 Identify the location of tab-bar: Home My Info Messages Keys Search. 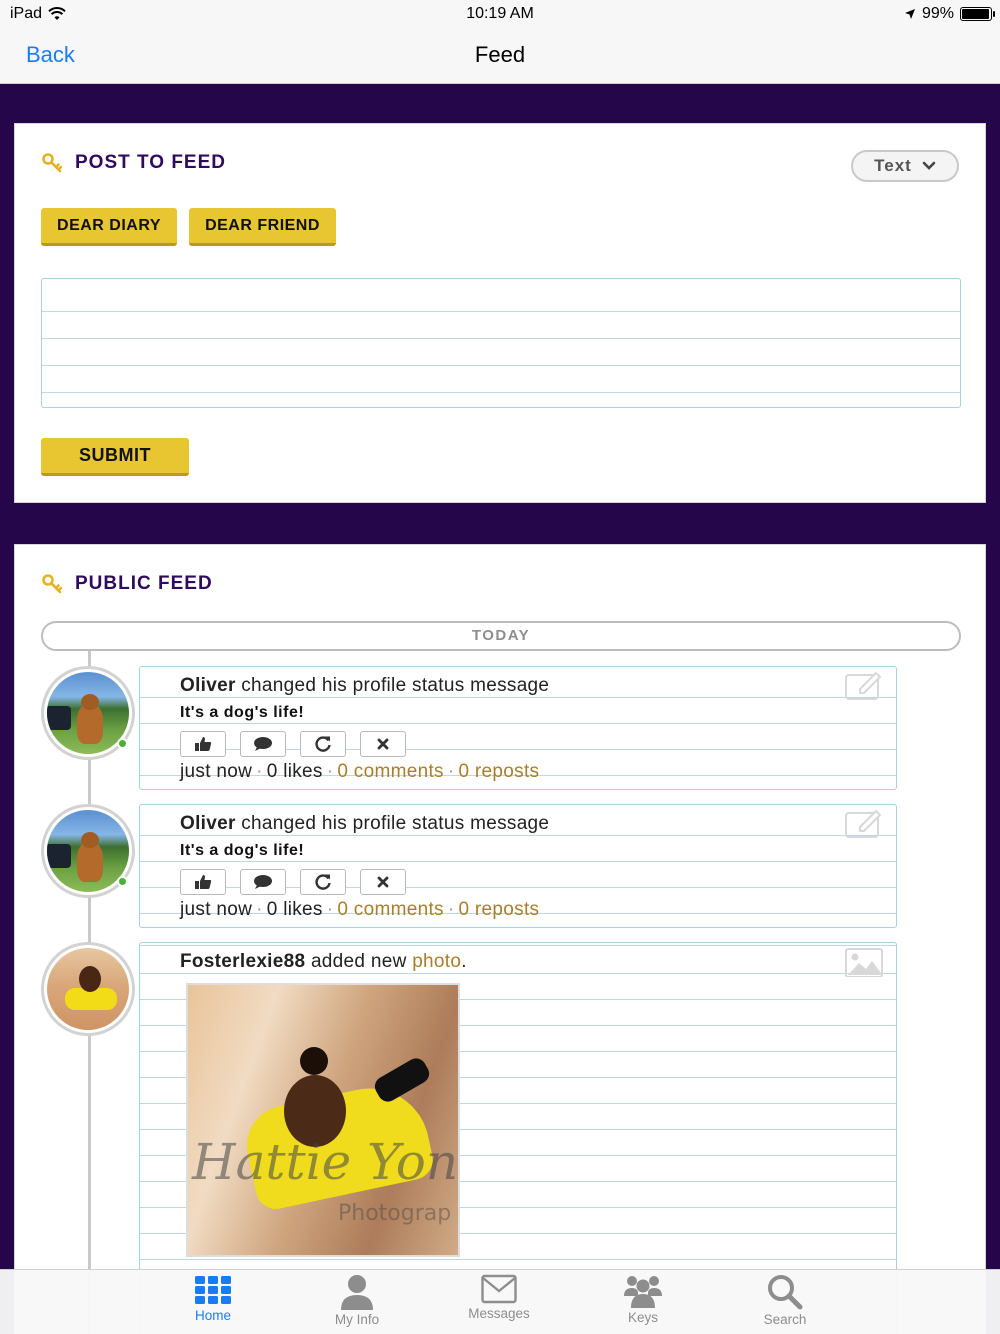
(500, 1301).